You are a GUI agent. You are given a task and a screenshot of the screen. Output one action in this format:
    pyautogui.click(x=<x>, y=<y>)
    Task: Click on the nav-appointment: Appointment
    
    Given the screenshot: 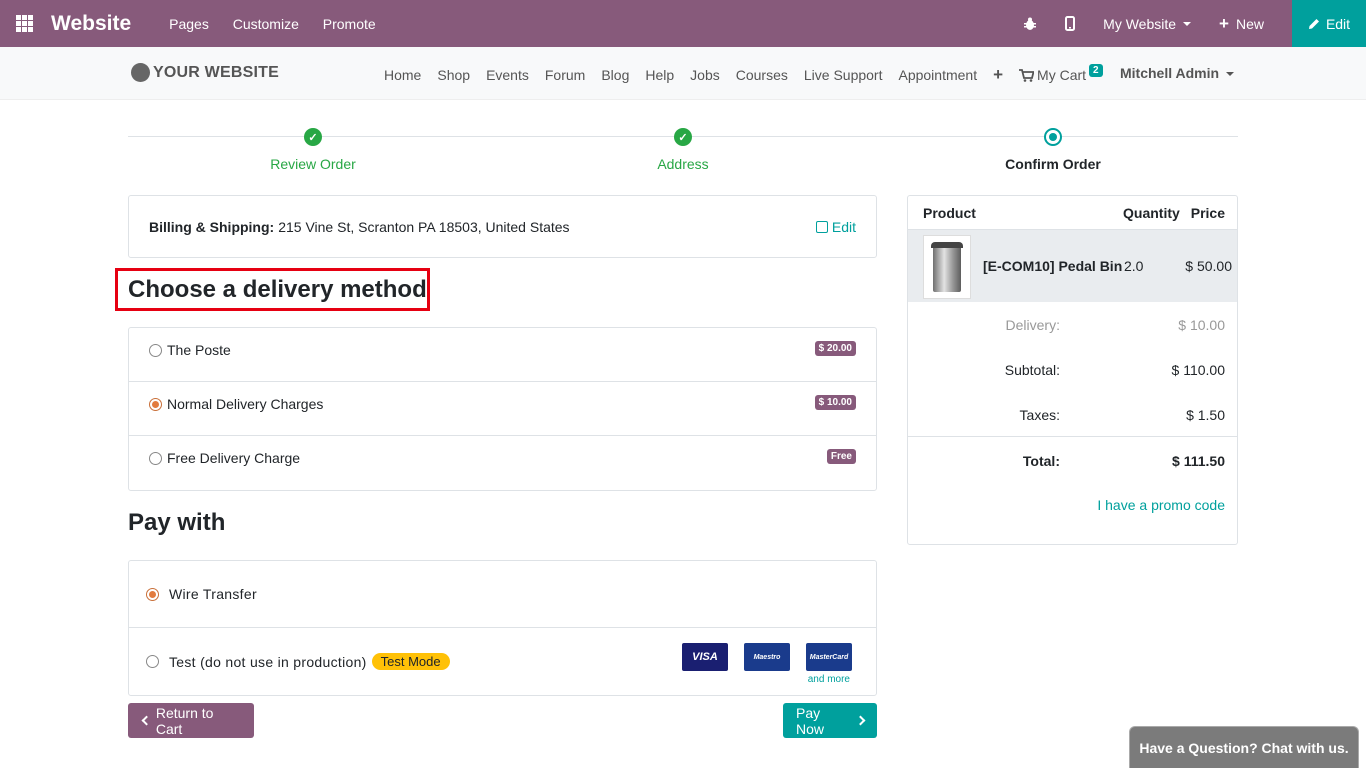 What is the action you would take?
    pyautogui.click(x=937, y=75)
    